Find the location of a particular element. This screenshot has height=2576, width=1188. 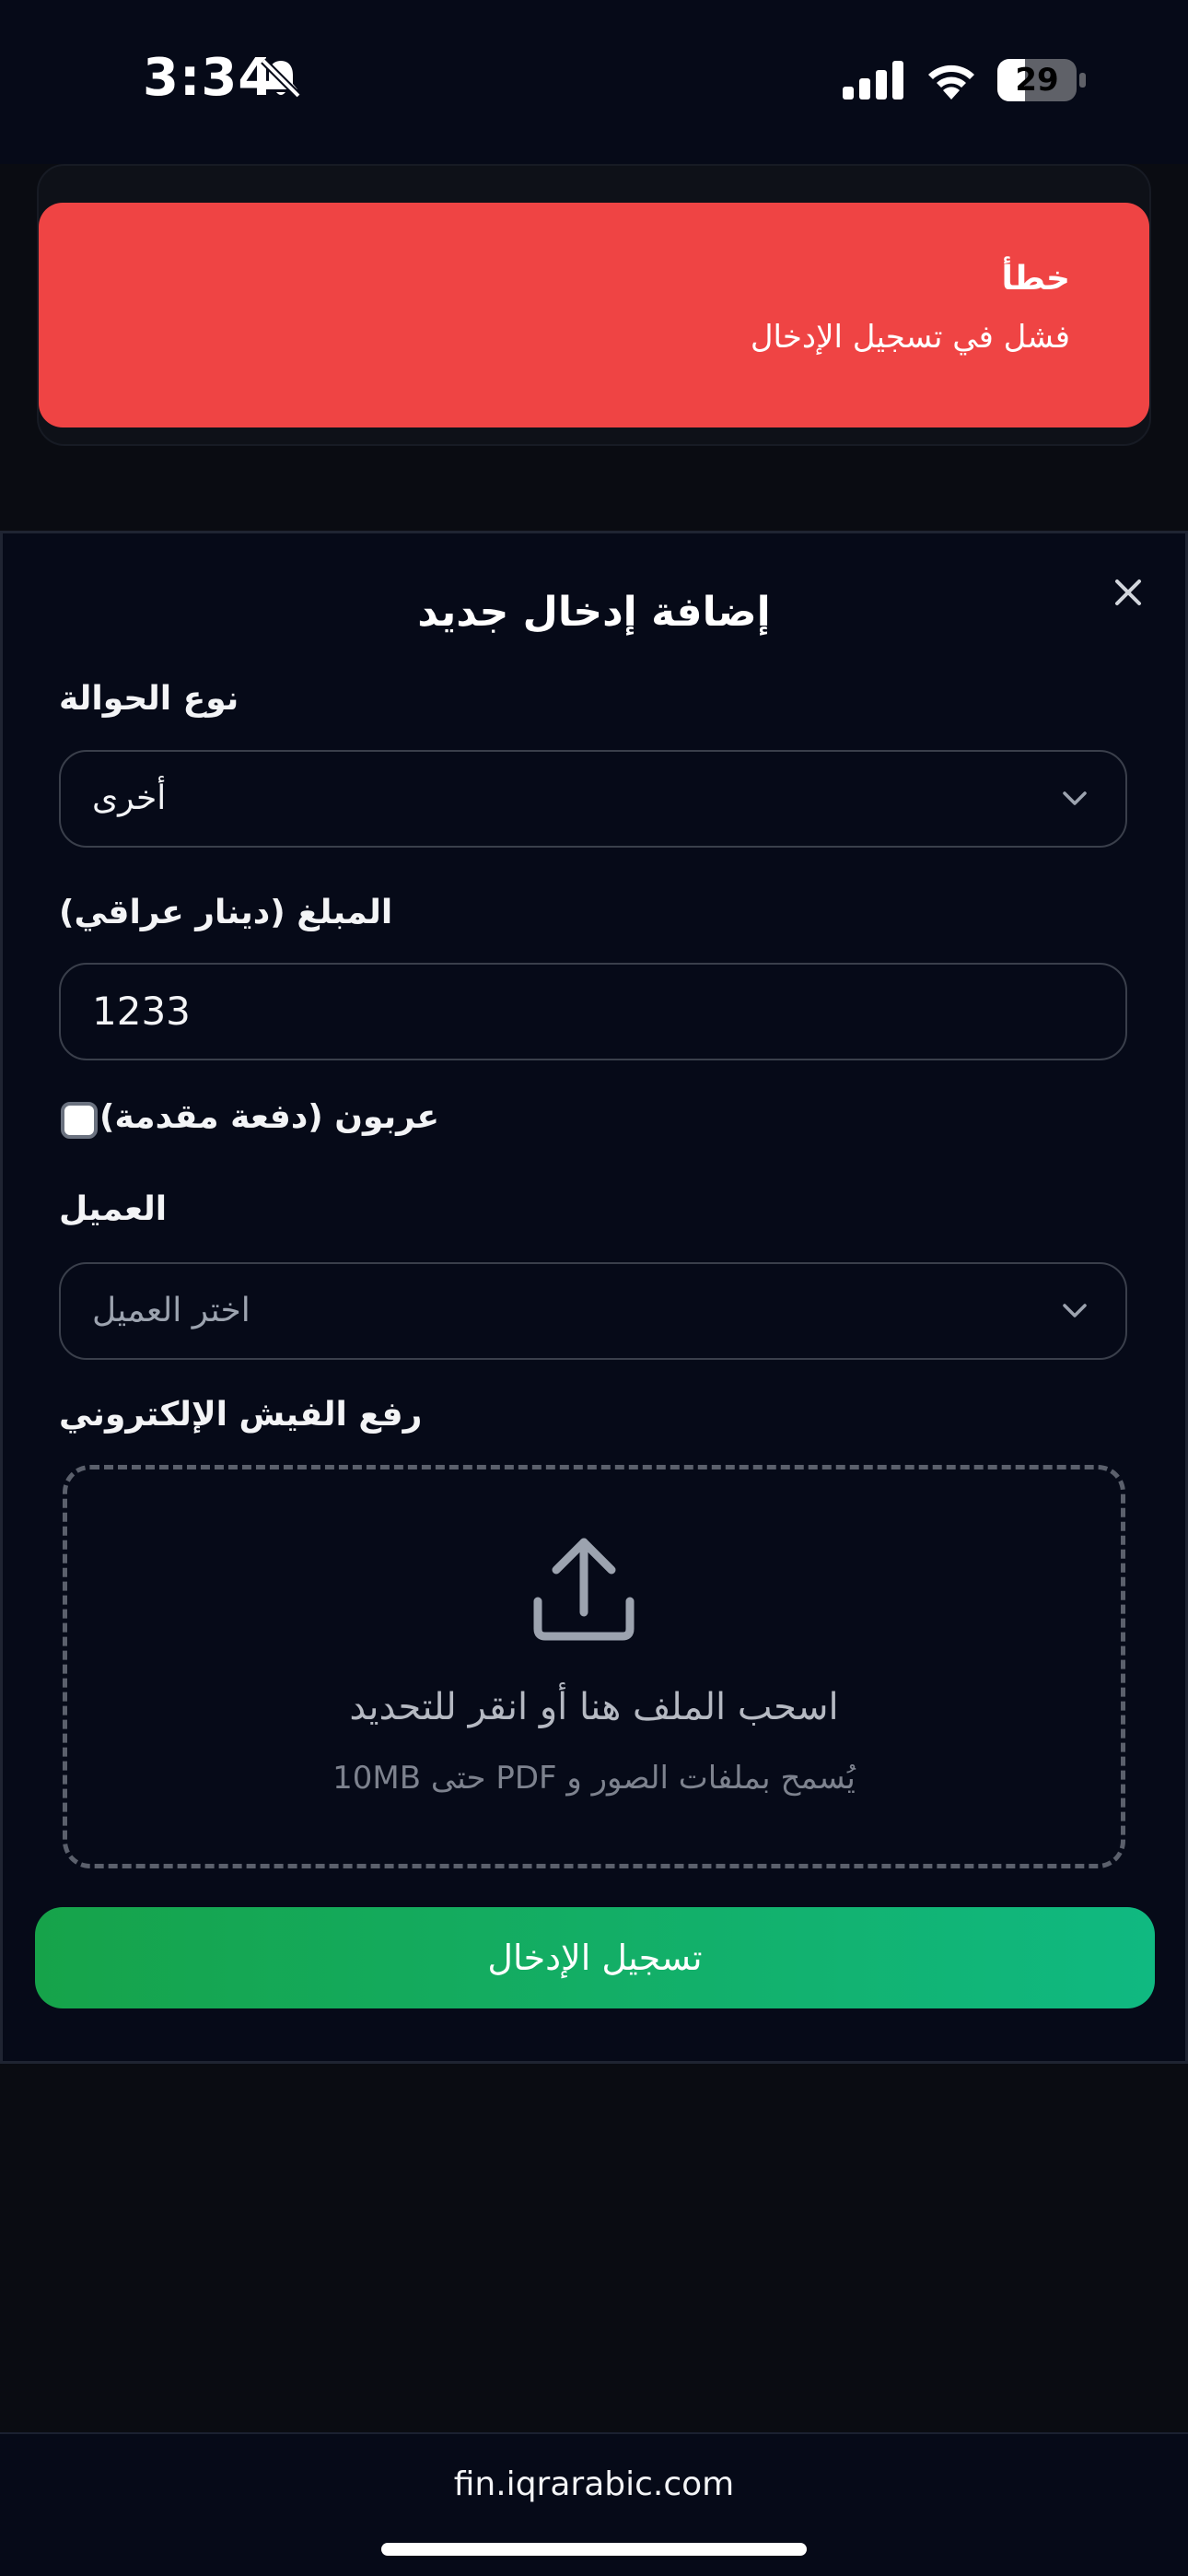

status-bar: 3:34 29 is located at coordinates (594, 82).